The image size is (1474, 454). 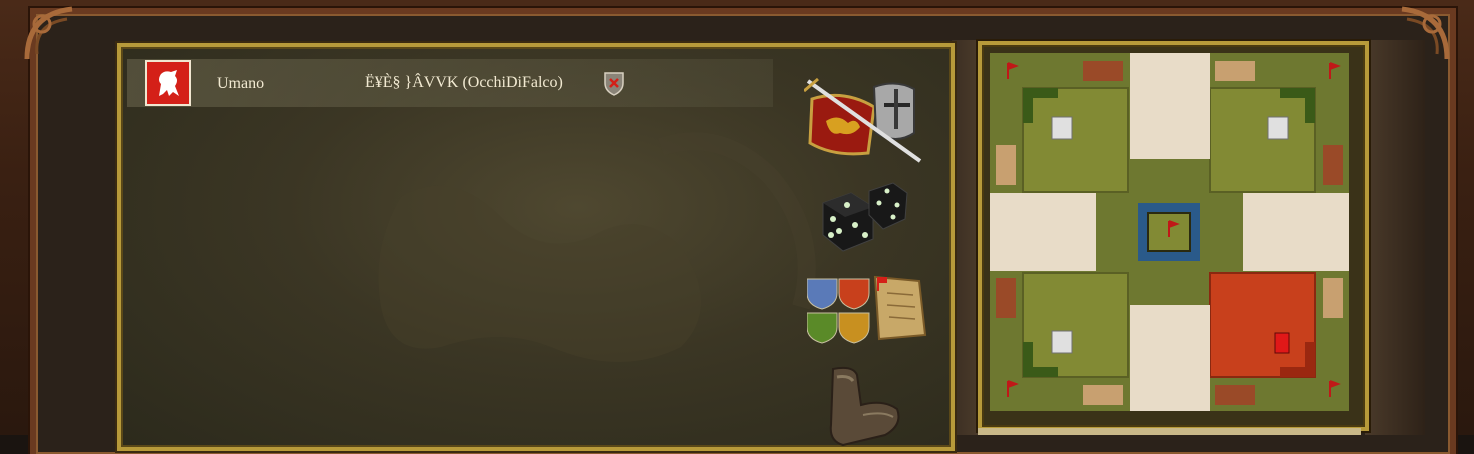 What do you see at coordinates (965, 237) in the screenshot?
I see `panel-divider` at bounding box center [965, 237].